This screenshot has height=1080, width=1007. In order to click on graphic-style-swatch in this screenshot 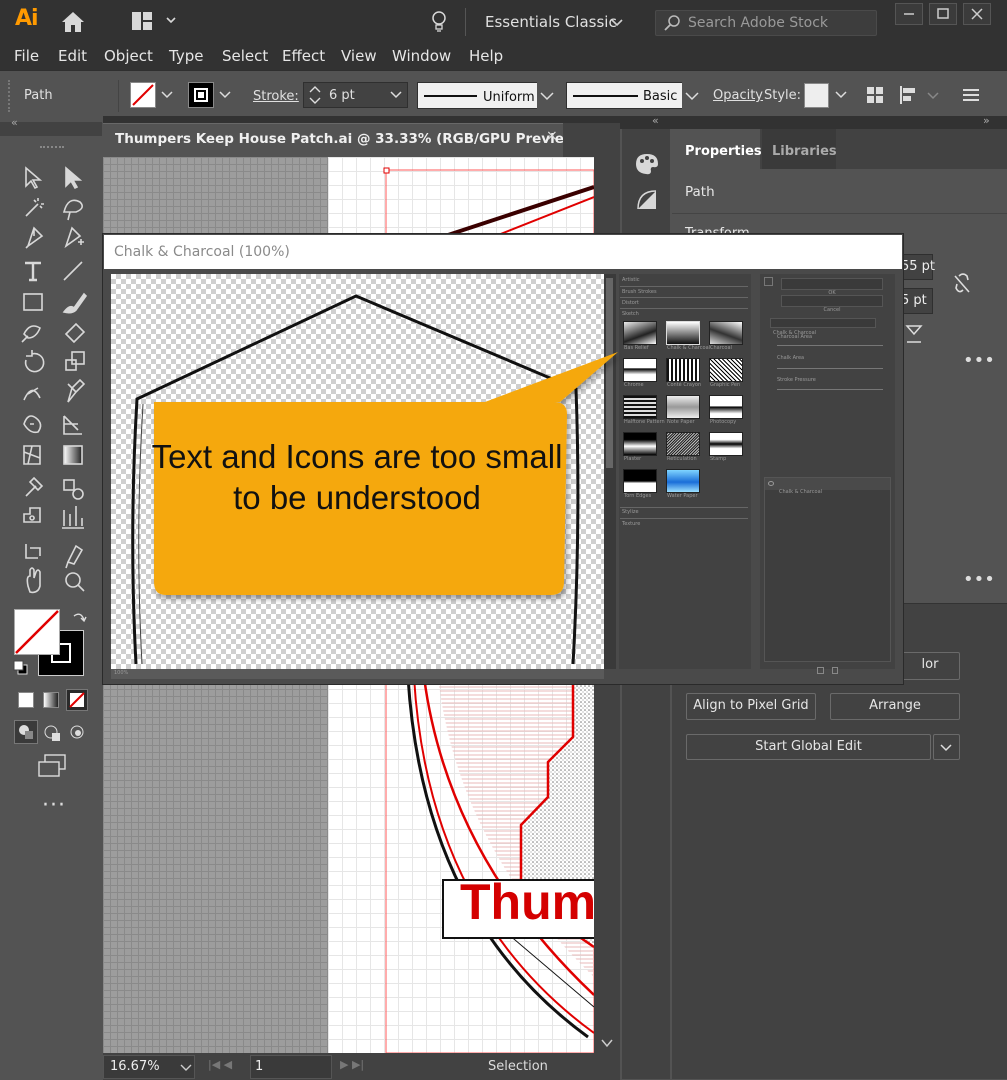, I will do `click(816, 95)`.